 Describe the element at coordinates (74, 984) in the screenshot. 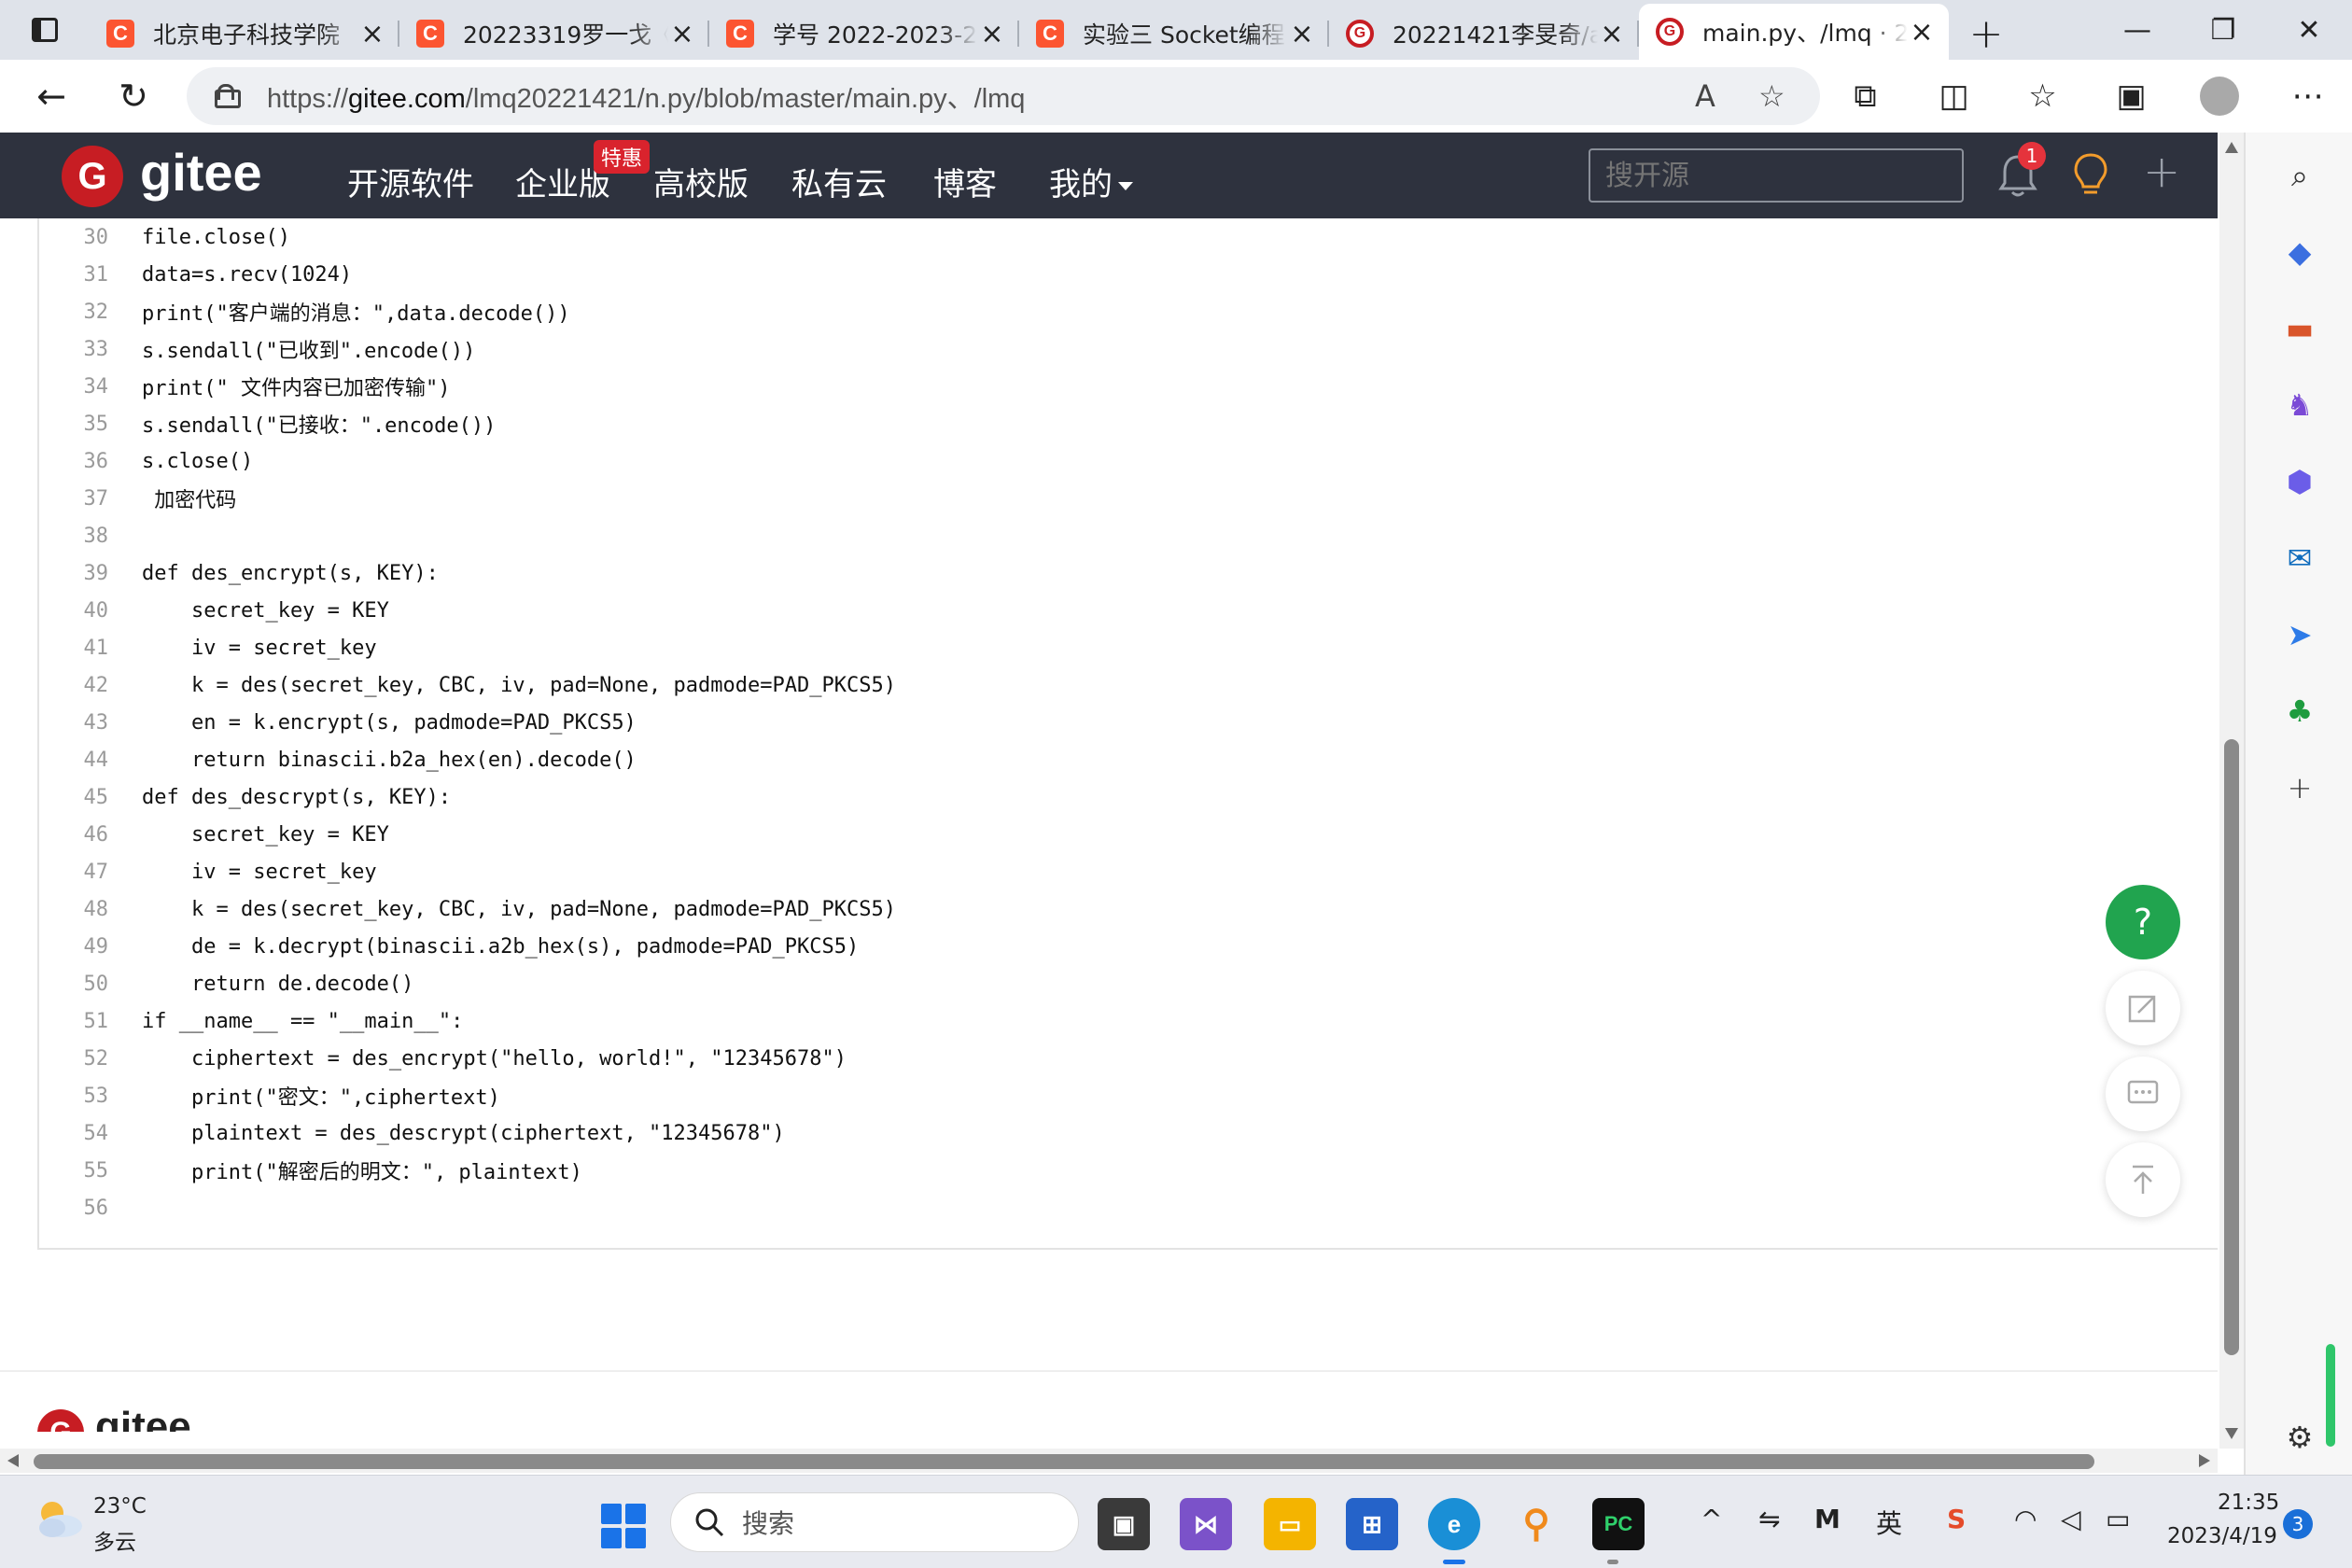

I see `line-number: 50` at that location.